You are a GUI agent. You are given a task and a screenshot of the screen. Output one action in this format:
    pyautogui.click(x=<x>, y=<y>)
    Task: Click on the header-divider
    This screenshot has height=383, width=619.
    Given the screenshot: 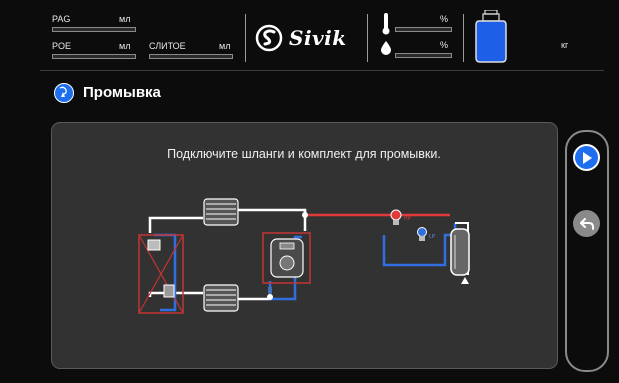 What is the action you would take?
    pyautogui.click(x=322, y=70)
    